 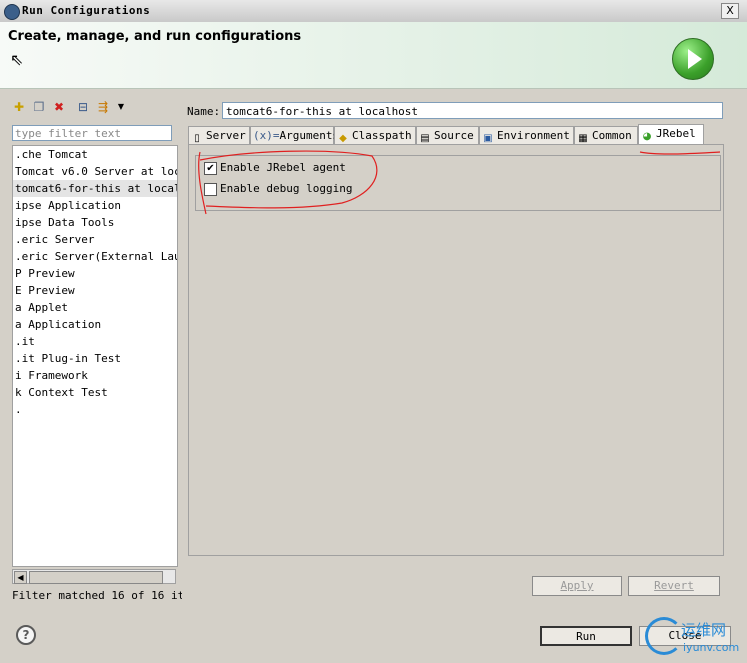 What do you see at coordinates (375, 135) in the screenshot?
I see `tab-classpath: ◆ Classpath` at bounding box center [375, 135].